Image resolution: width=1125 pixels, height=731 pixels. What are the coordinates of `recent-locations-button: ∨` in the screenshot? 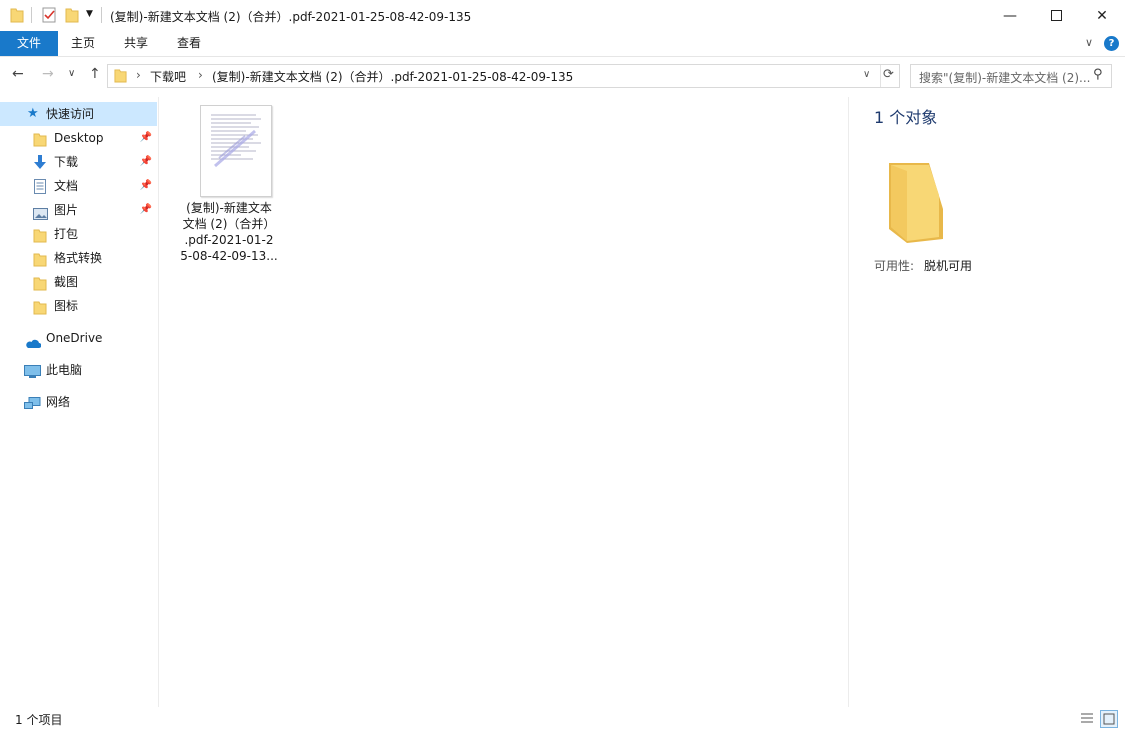 It's located at (71, 73).